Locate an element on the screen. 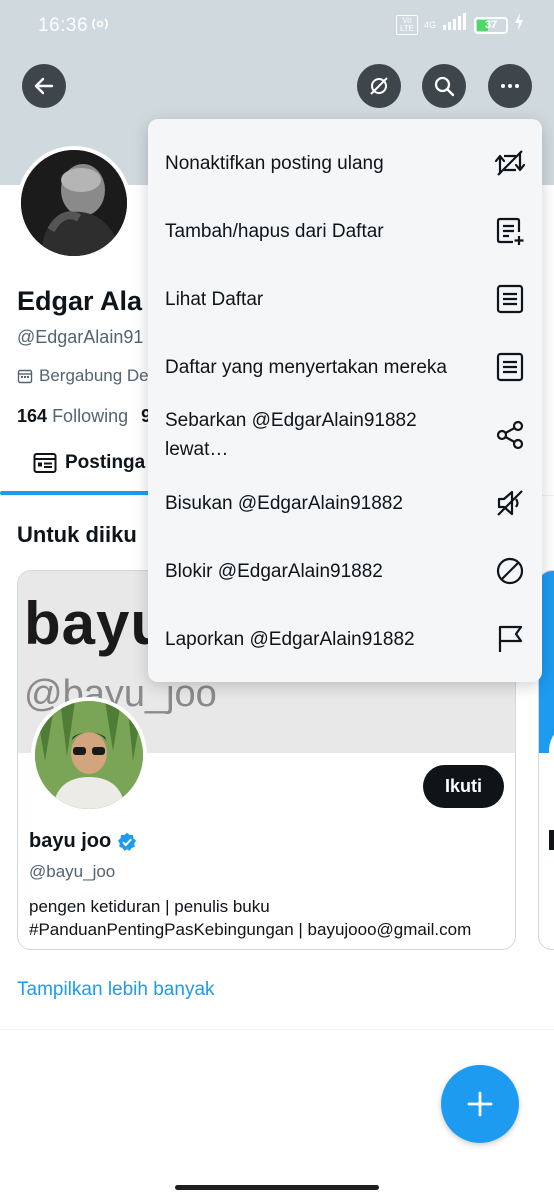  search-icon is located at coordinates (444, 86).